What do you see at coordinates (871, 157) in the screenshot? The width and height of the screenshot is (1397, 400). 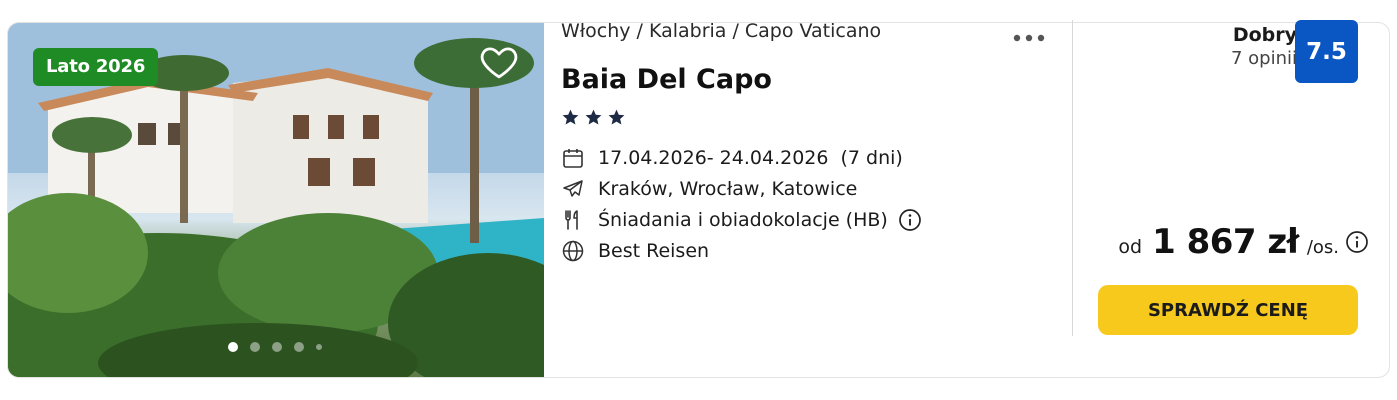 I see `duration-text: (7 dni)` at bounding box center [871, 157].